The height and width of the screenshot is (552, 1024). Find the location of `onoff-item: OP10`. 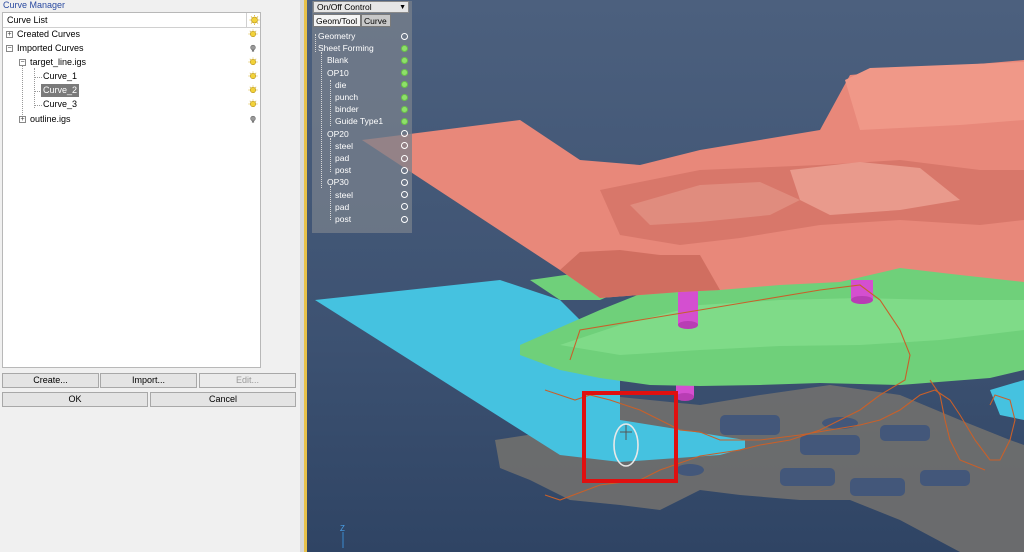

onoff-item: OP10 is located at coordinates (338, 73).